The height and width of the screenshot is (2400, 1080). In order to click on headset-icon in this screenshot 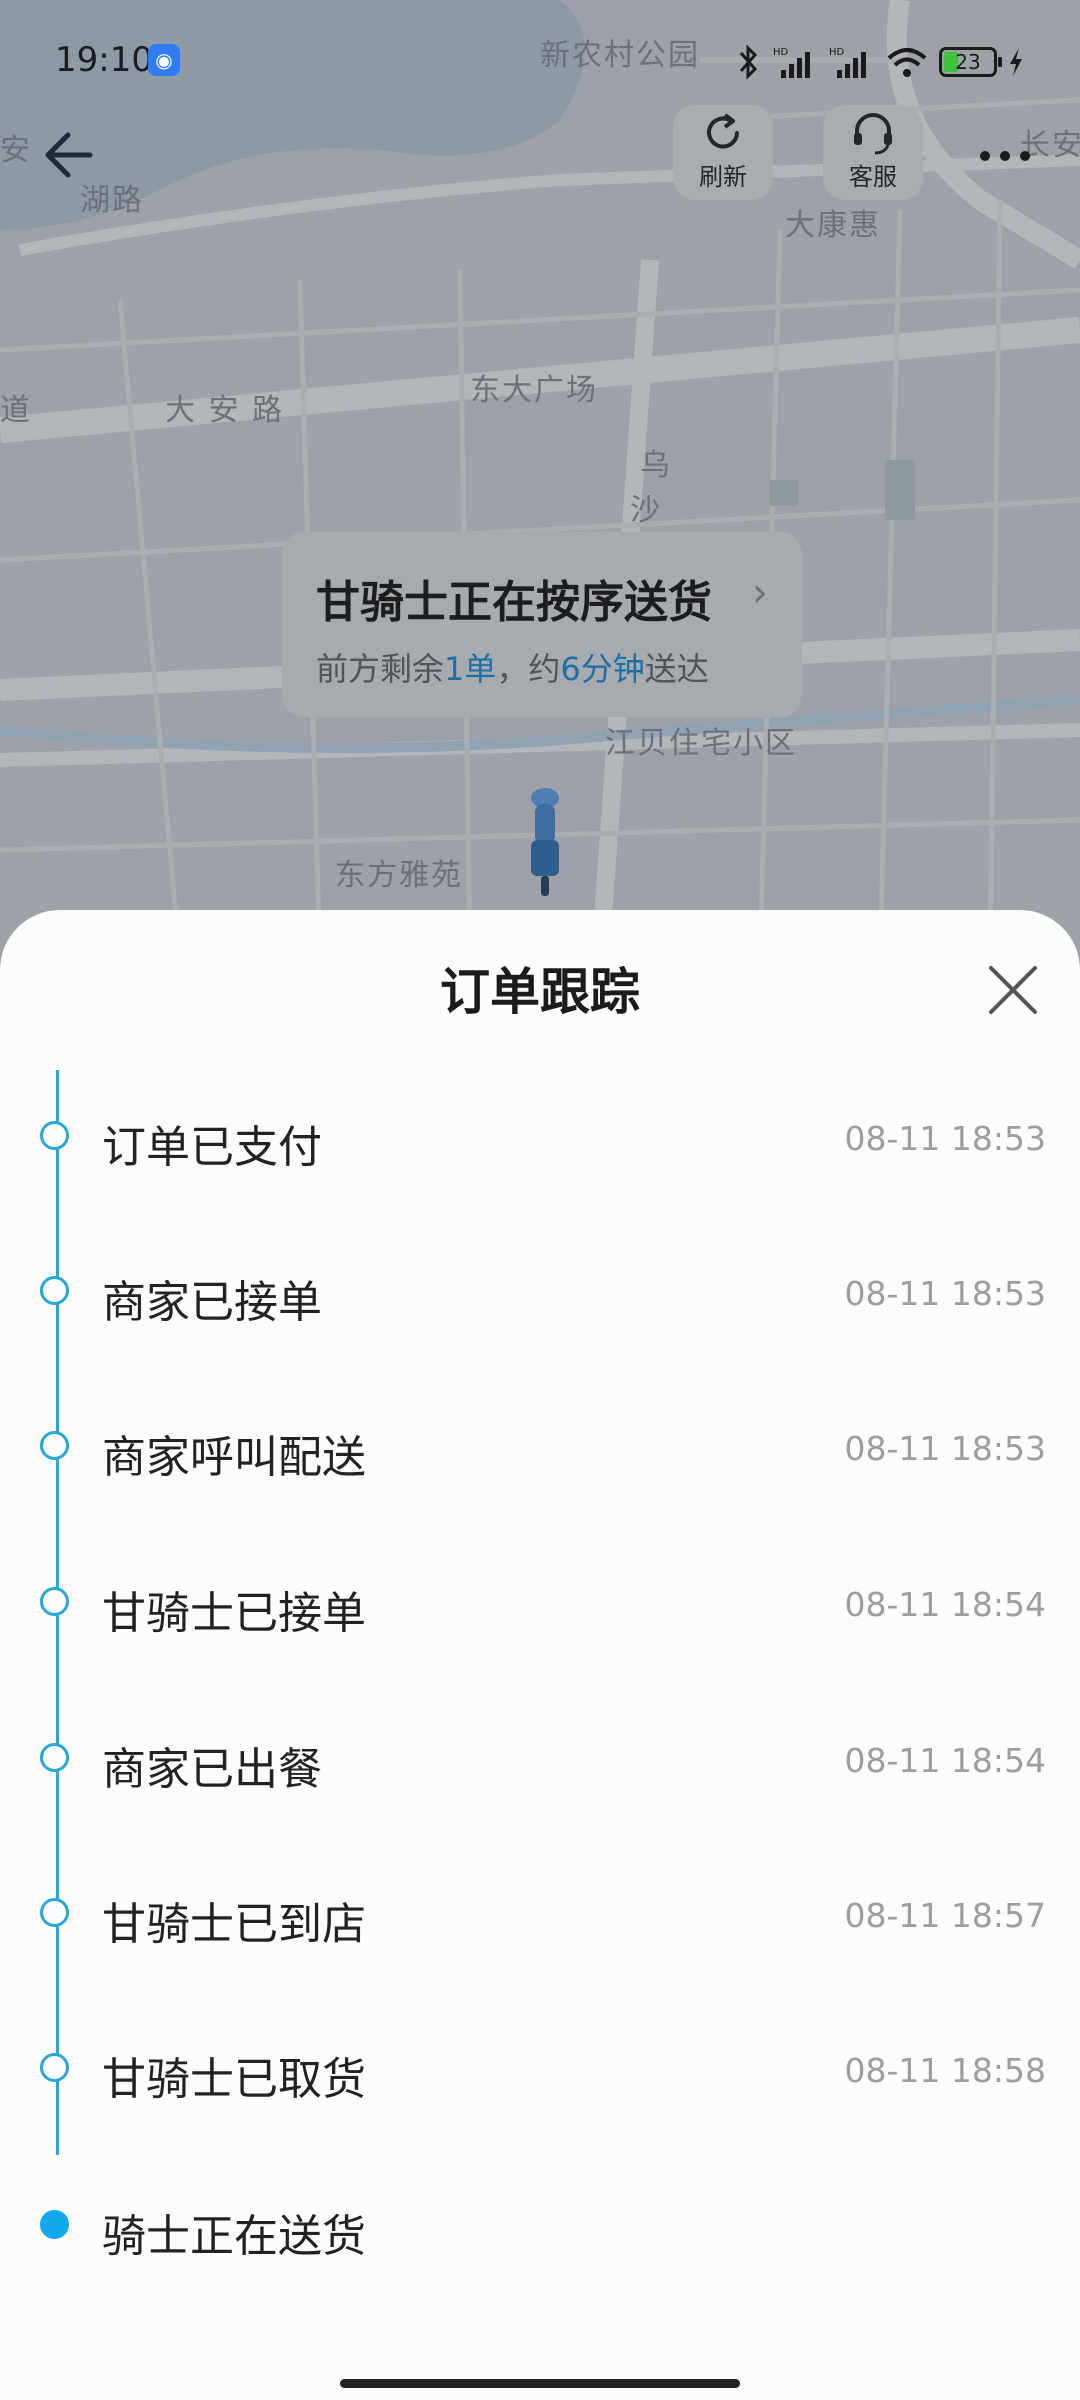, I will do `click(873, 134)`.